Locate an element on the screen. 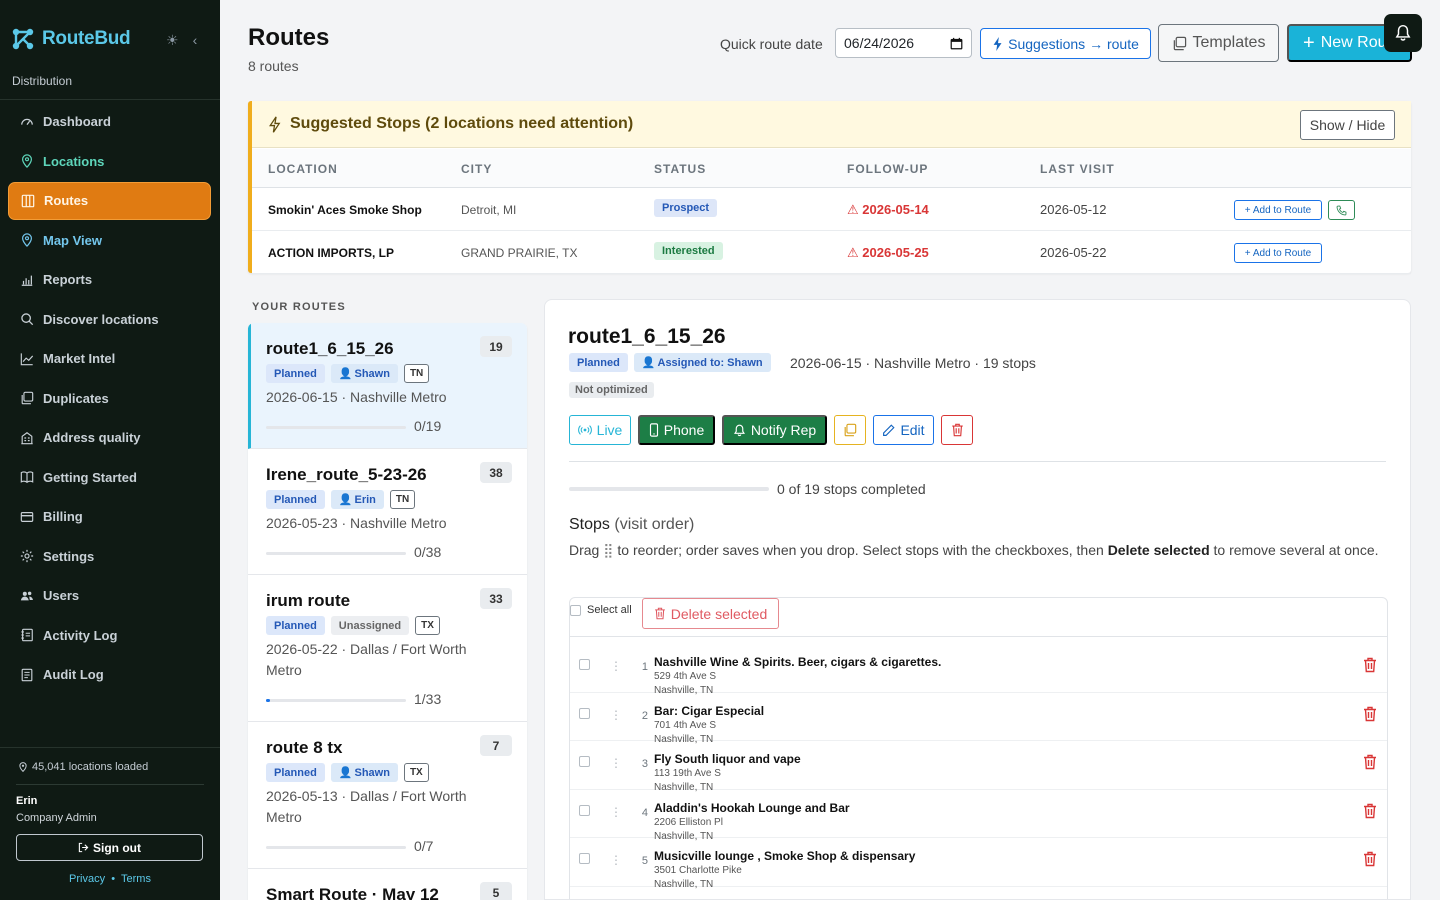 This screenshot has width=1440, height=900. notify-rep-button: Notify Rep is located at coordinates (774, 430).